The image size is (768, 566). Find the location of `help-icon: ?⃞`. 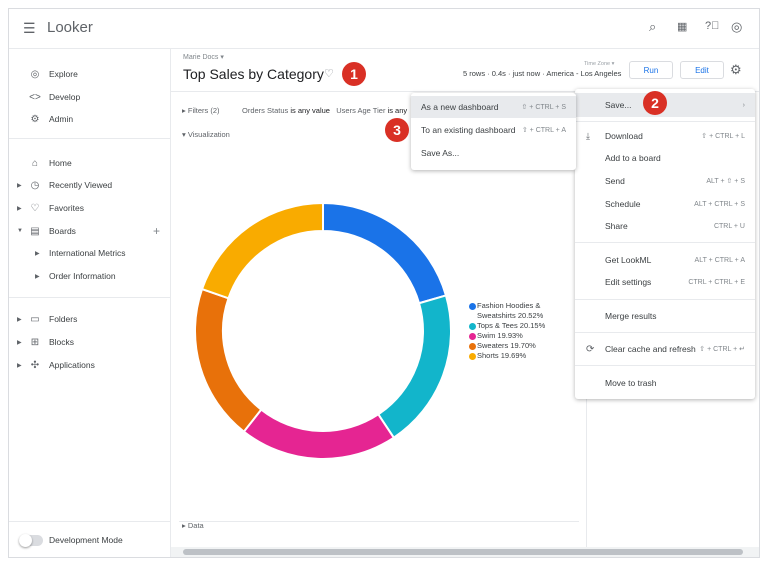

help-icon: ?⃞ is located at coordinates (712, 26).